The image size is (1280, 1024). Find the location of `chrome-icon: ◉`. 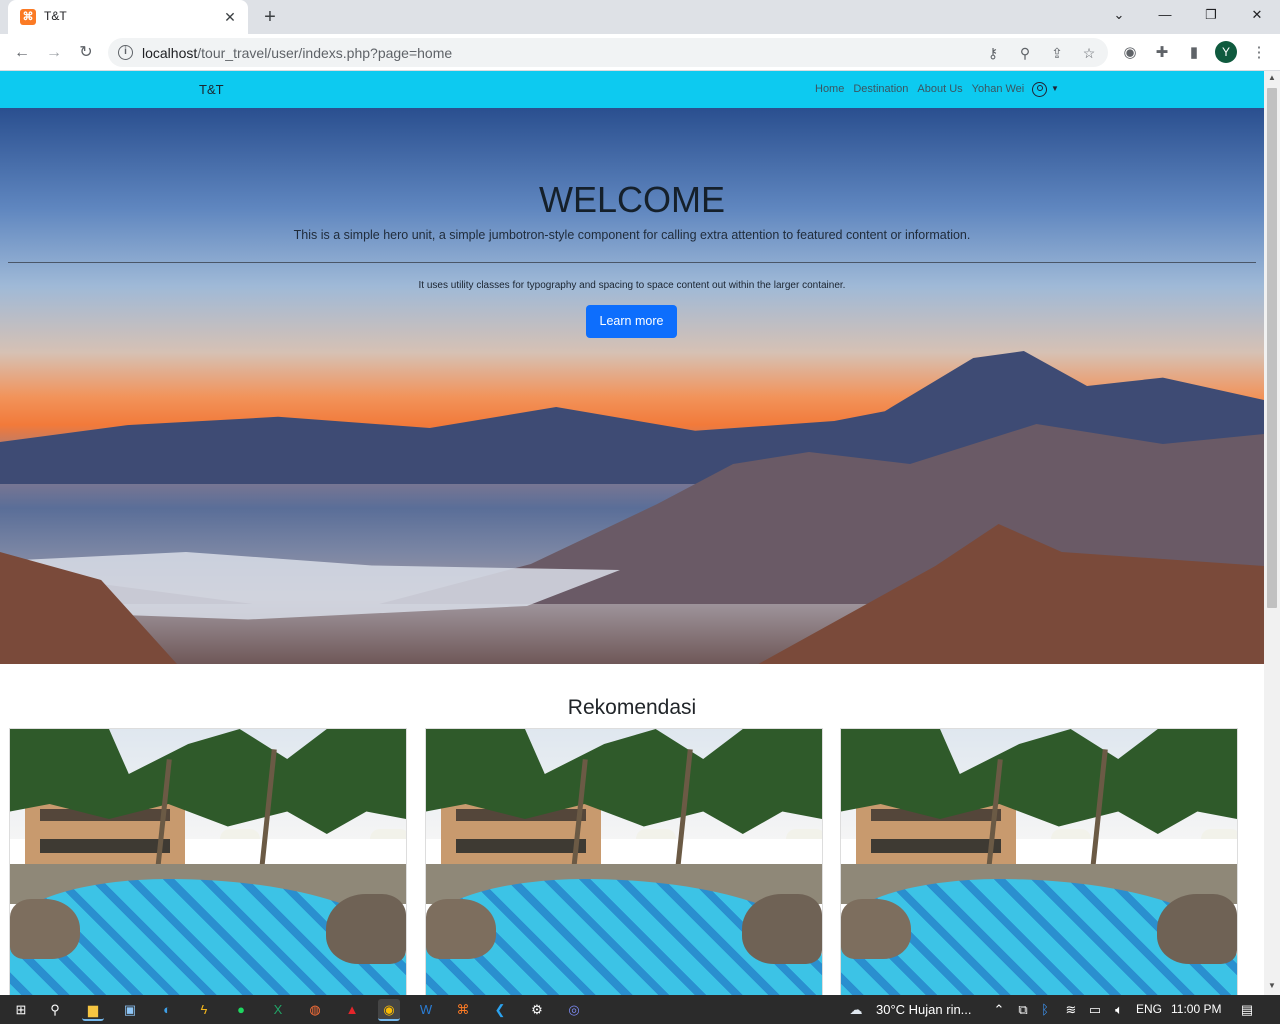

chrome-icon: ◉ is located at coordinates (389, 1010).